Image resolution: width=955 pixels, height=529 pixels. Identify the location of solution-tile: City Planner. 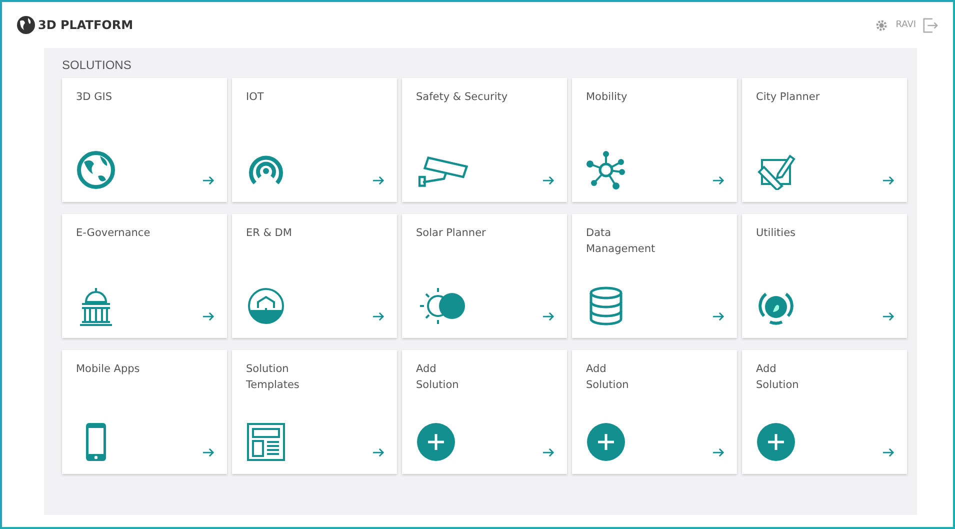
(824, 140).